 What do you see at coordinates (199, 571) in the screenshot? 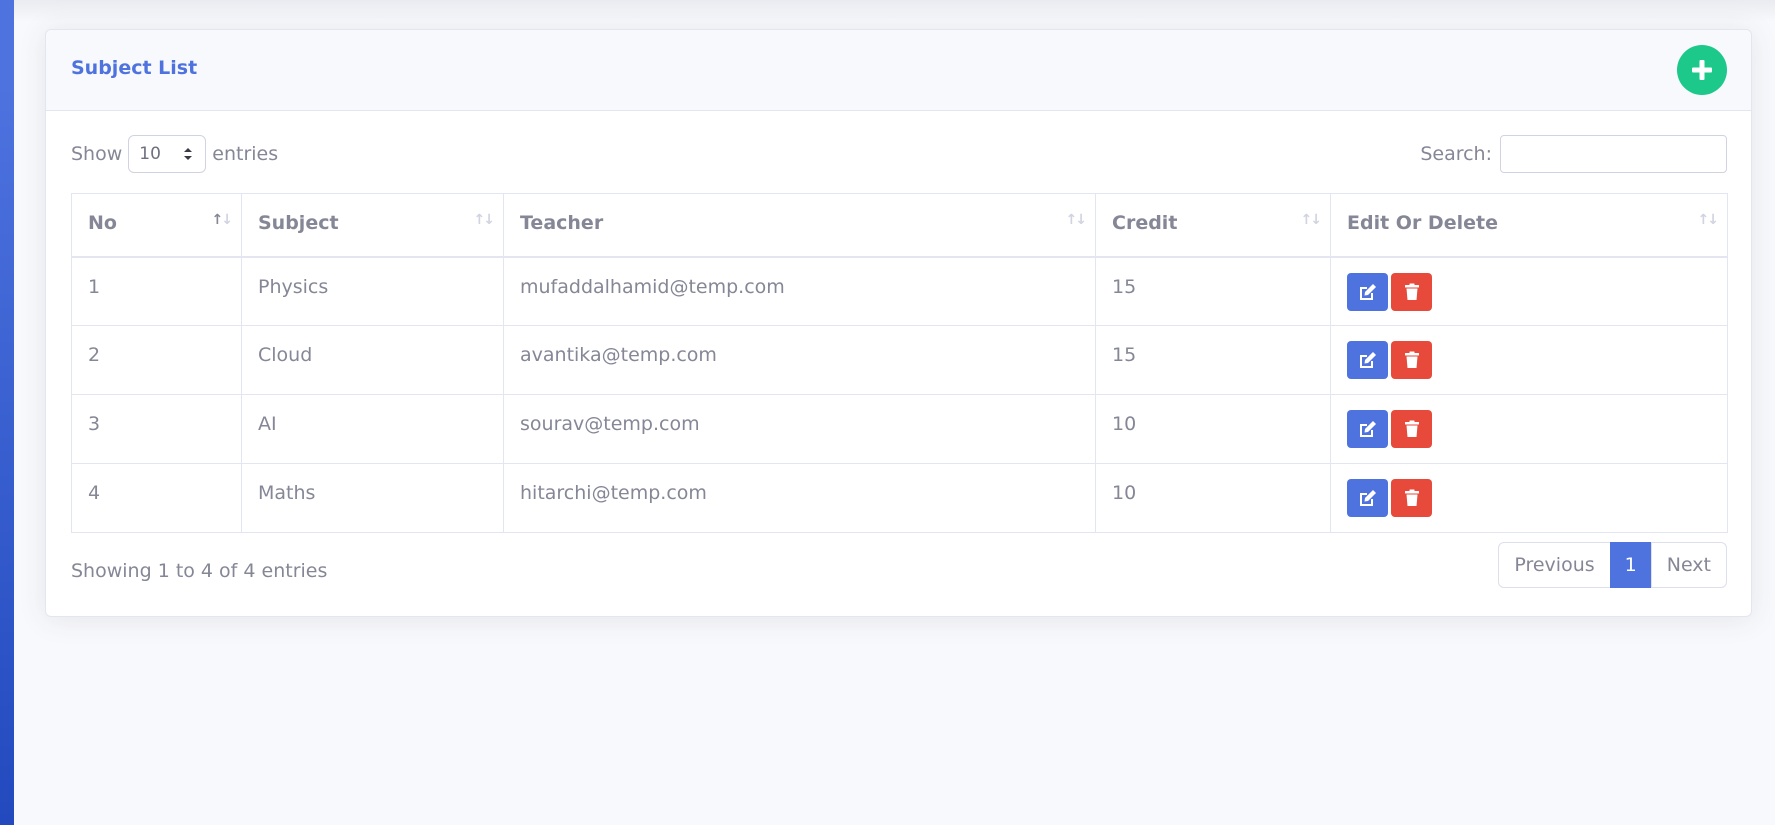
I see `table-info: Showing 1 to 4 of 4 entries` at bounding box center [199, 571].